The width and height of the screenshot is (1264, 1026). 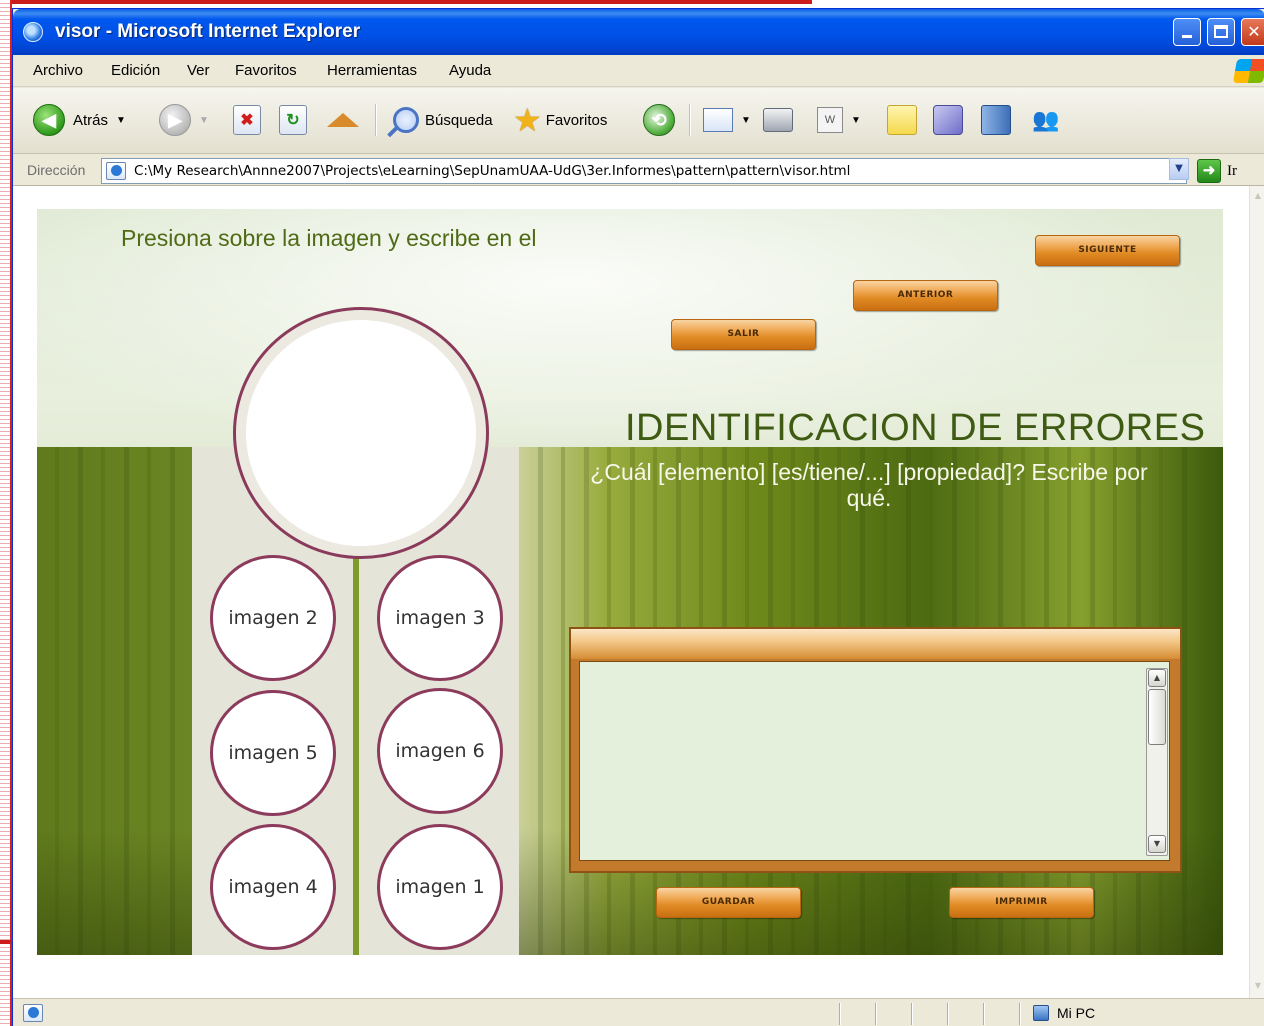 What do you see at coordinates (273, 753) in the screenshot?
I see `thumbnail-imagen-5: imagen 5` at bounding box center [273, 753].